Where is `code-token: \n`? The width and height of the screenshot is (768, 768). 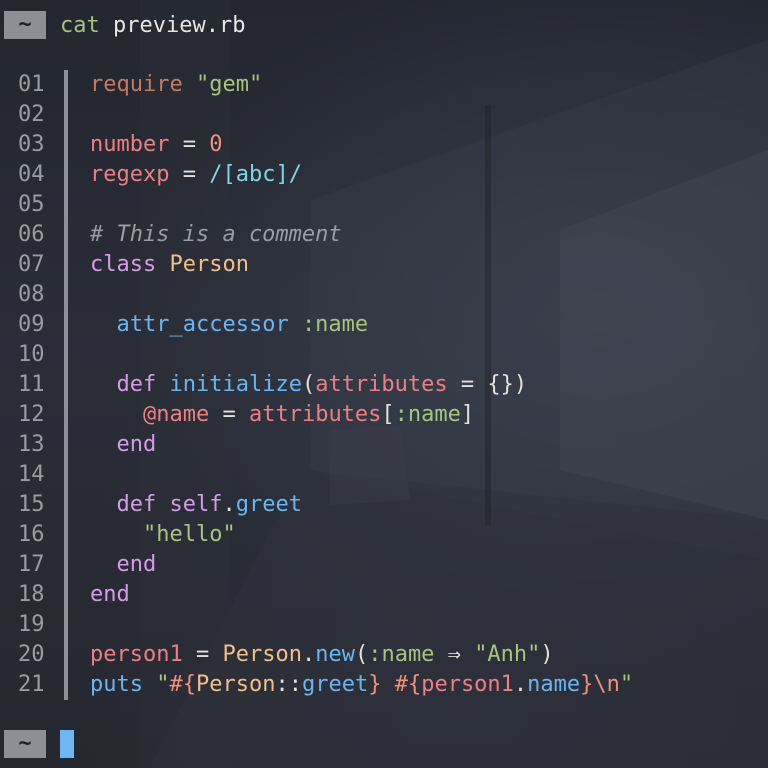 code-token: \n is located at coordinates (606, 684).